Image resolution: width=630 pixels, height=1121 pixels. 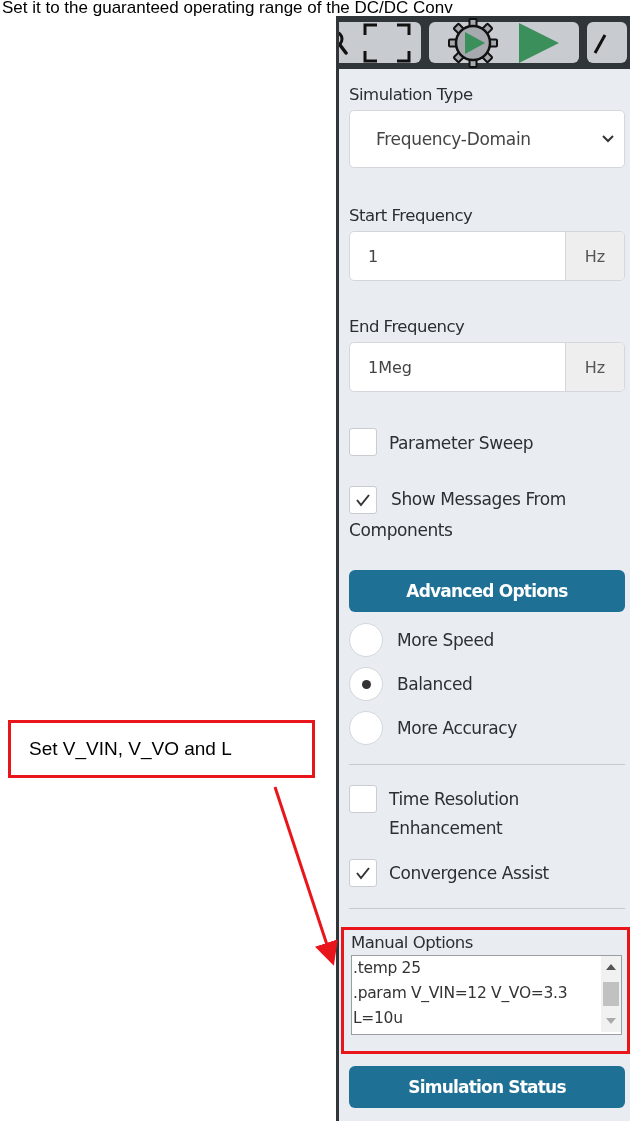 What do you see at coordinates (412, 942) in the screenshot?
I see `field-label: Manual Options` at bounding box center [412, 942].